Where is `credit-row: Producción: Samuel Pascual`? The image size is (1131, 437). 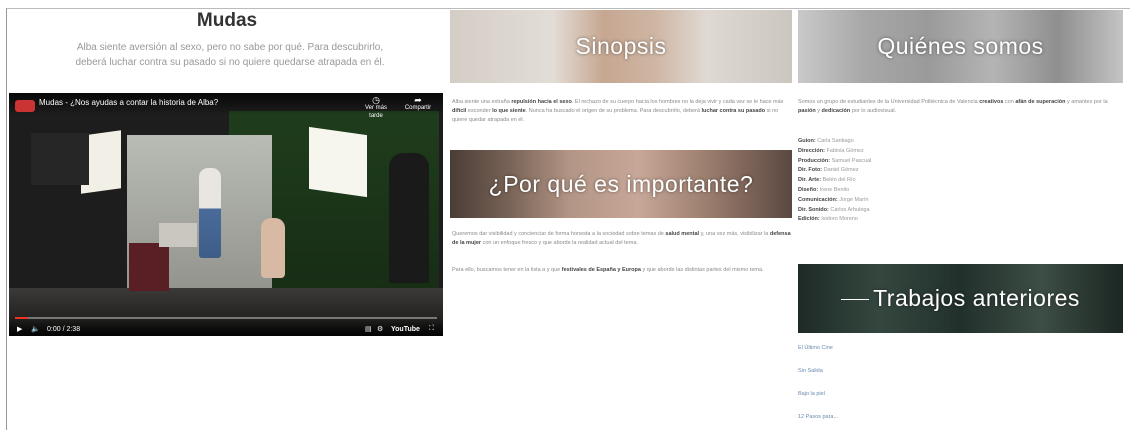
credit-row: Producción: Samuel Pascual is located at coordinates (898, 162).